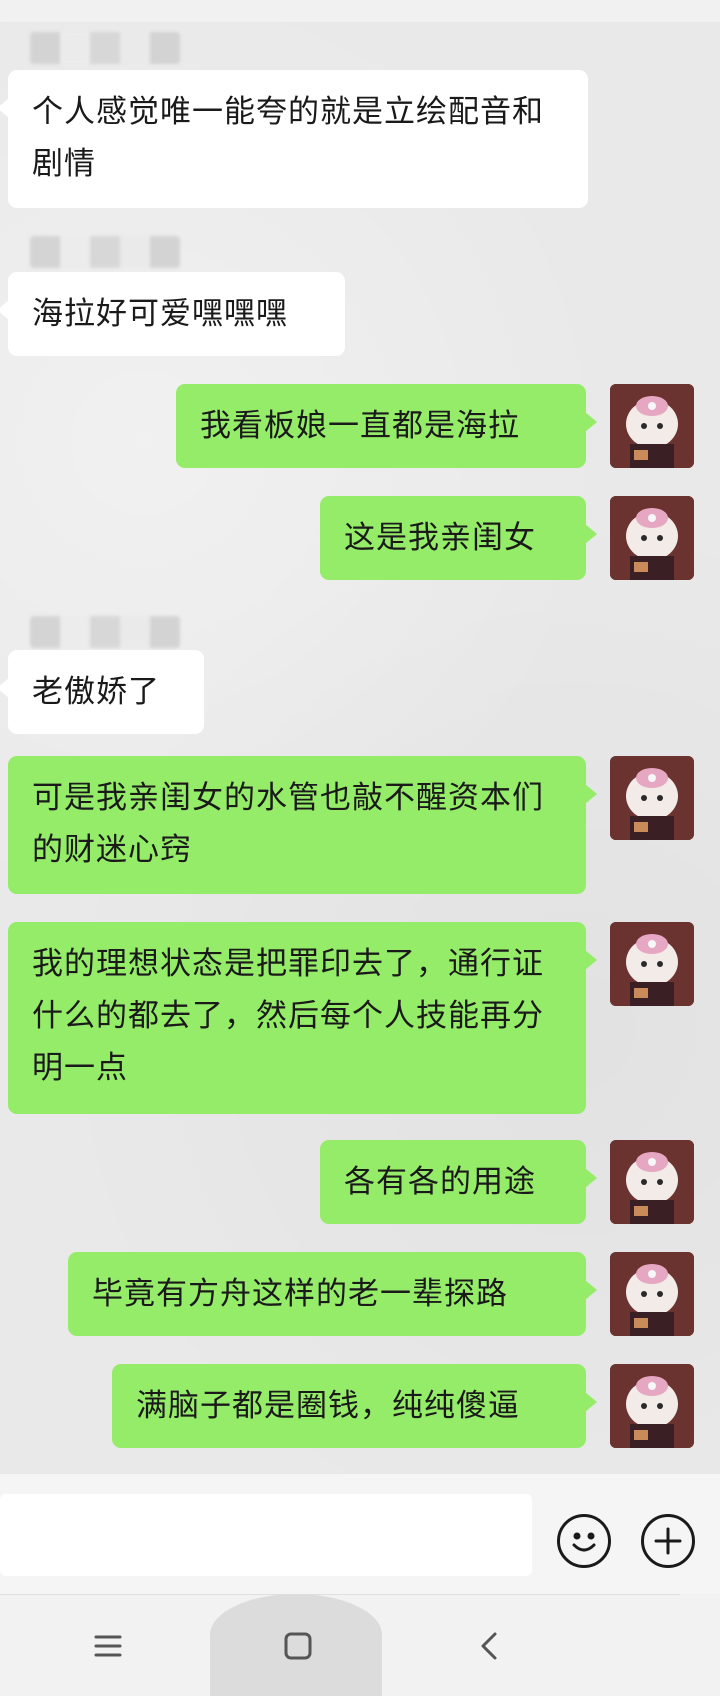 This screenshot has height=1696, width=720. I want to click on back-button, so click(490, 1646).